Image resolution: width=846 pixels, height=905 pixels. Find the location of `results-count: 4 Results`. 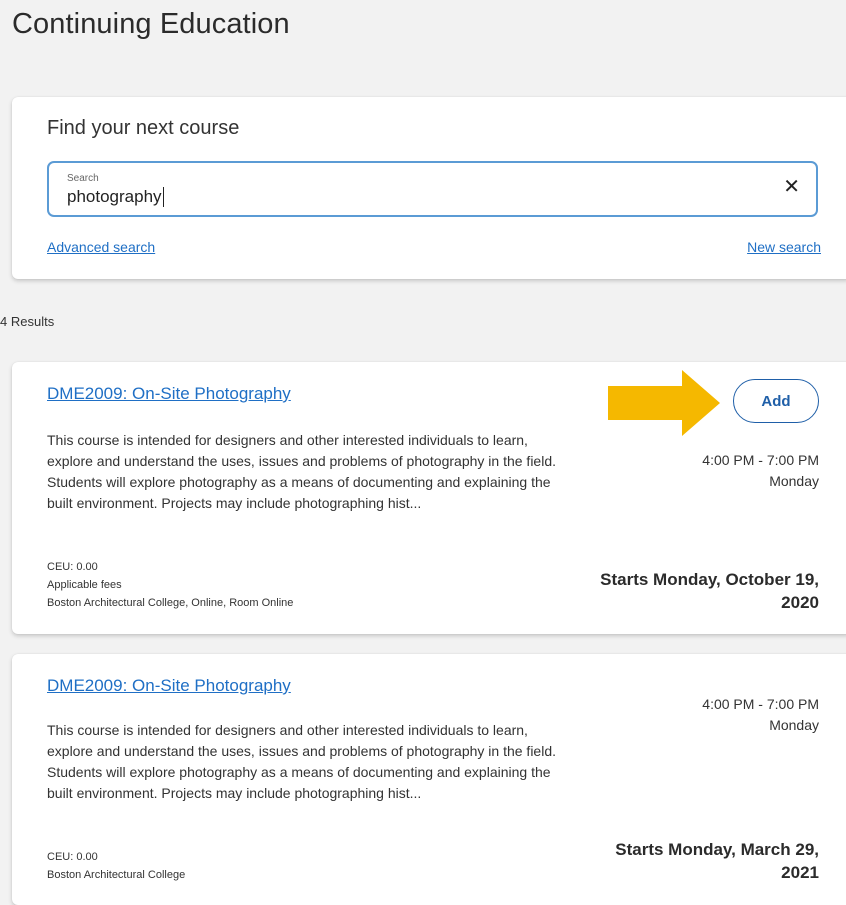

results-count: 4 Results is located at coordinates (27, 321).